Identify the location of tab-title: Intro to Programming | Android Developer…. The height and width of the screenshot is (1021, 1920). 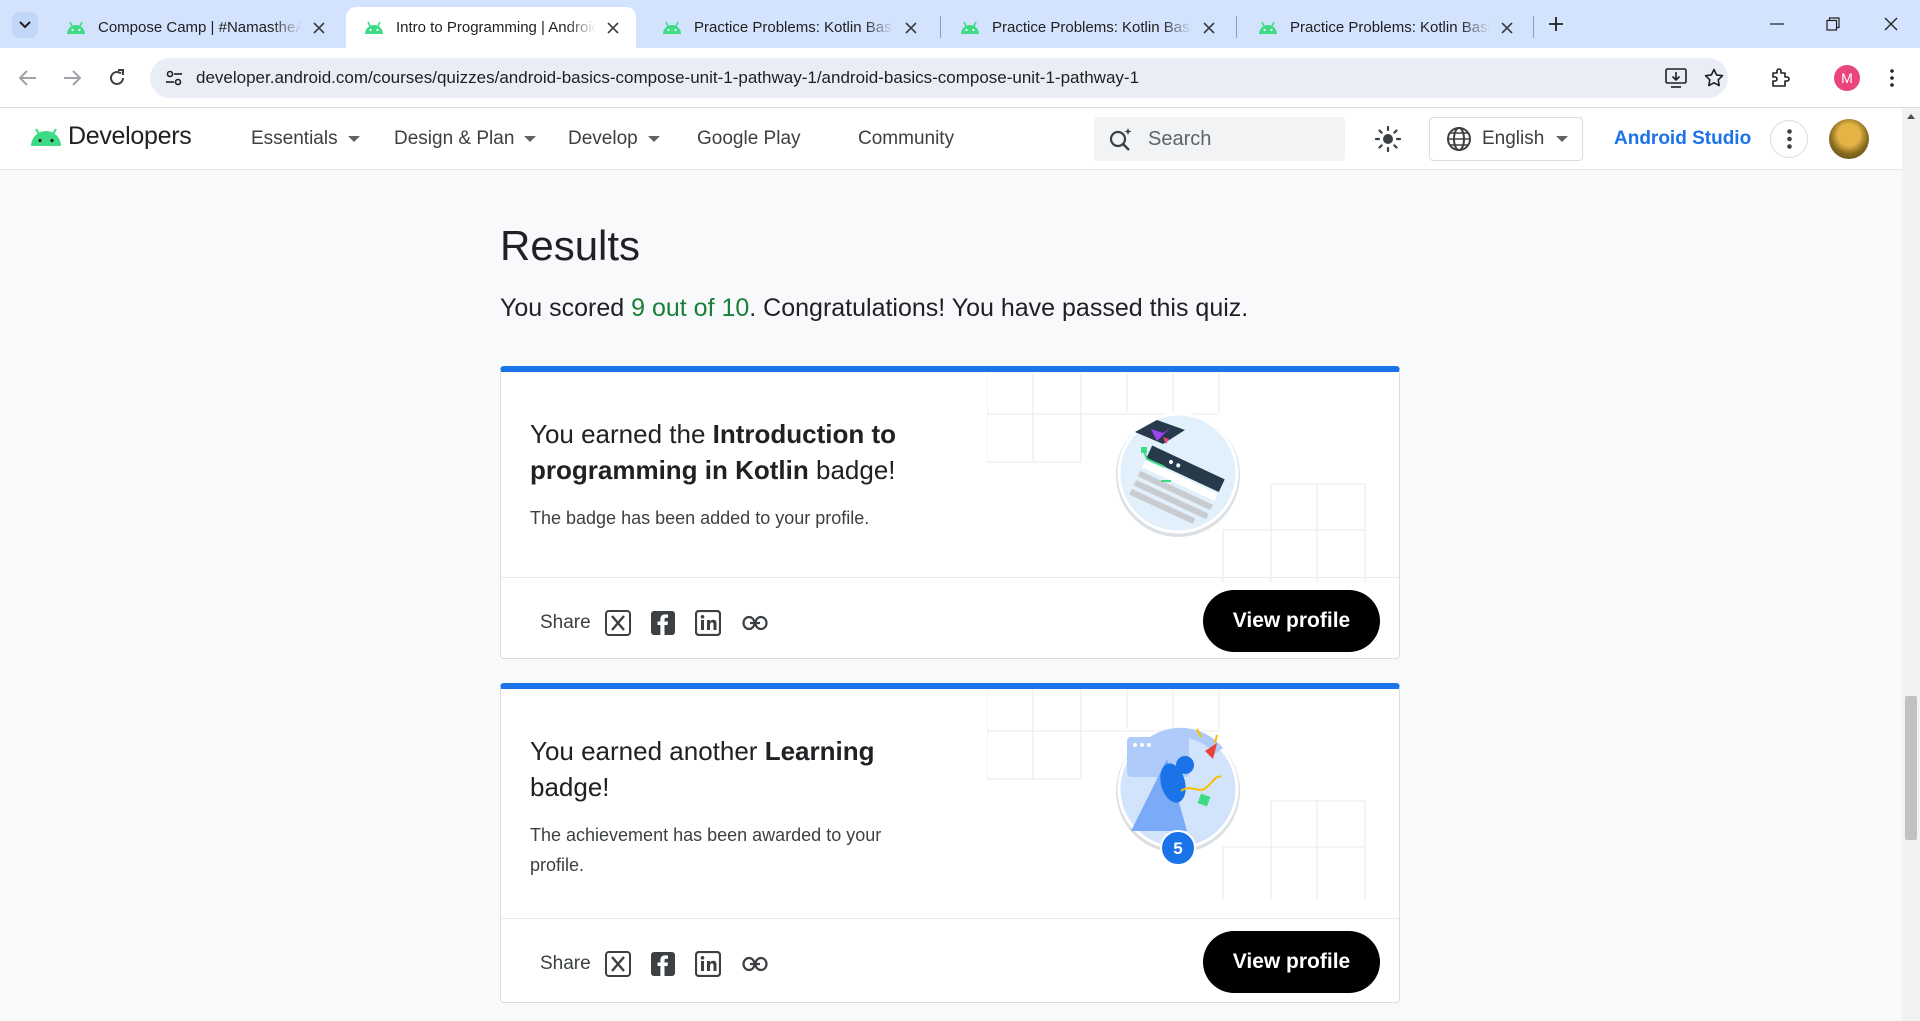
(496, 27).